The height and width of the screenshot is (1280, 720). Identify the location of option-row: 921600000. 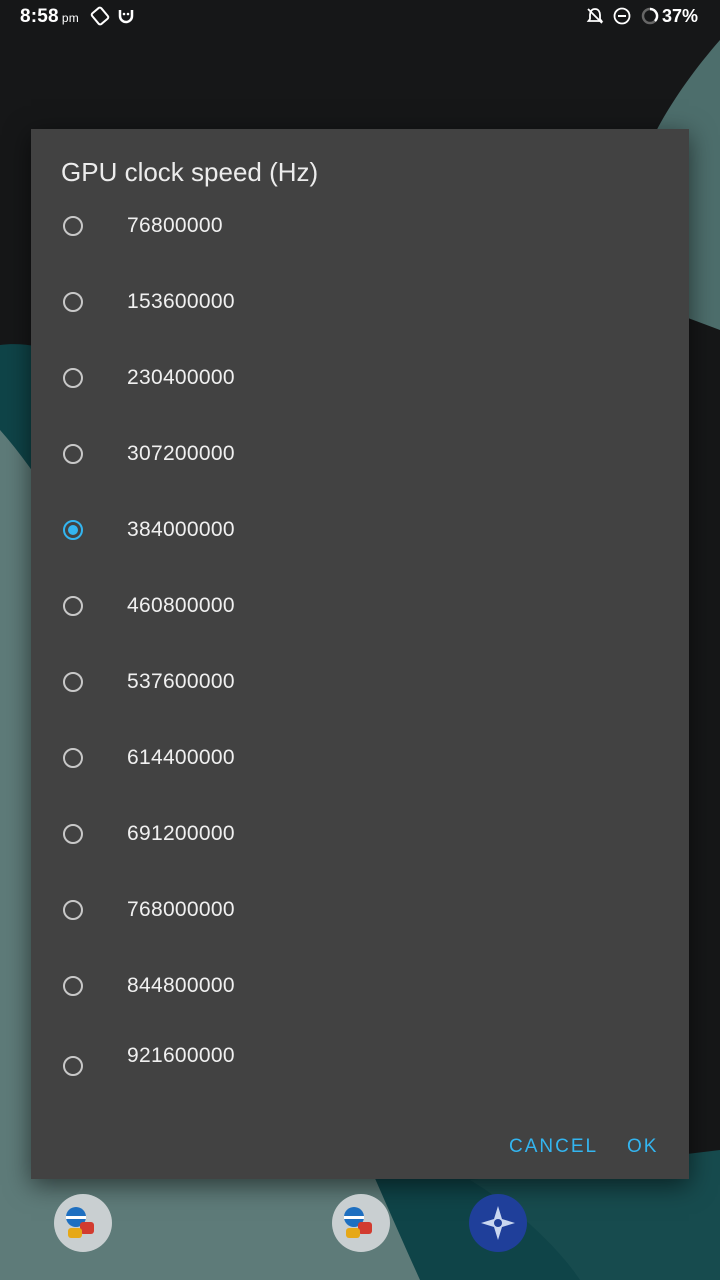
(360, 1068).